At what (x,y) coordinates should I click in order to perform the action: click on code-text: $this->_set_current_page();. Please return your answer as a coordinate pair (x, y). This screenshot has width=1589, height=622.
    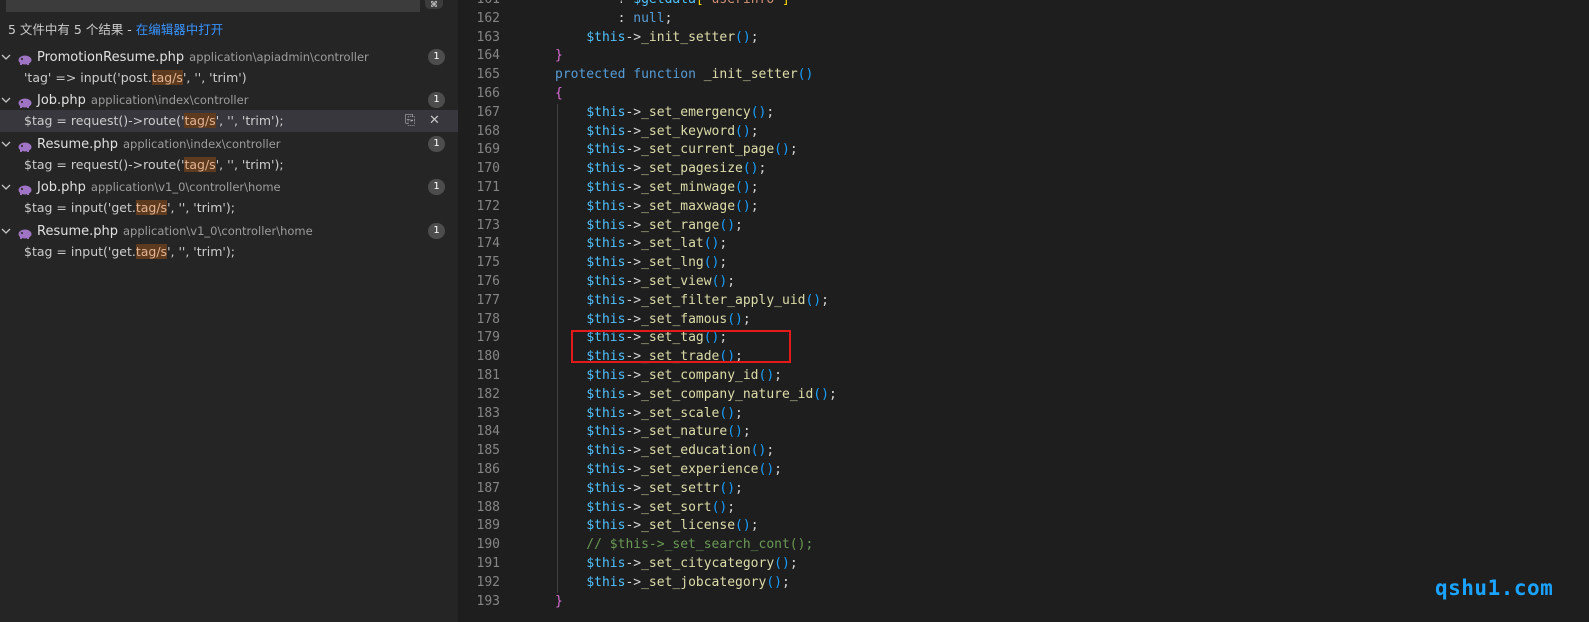
    Looking at the image, I should click on (692, 150).